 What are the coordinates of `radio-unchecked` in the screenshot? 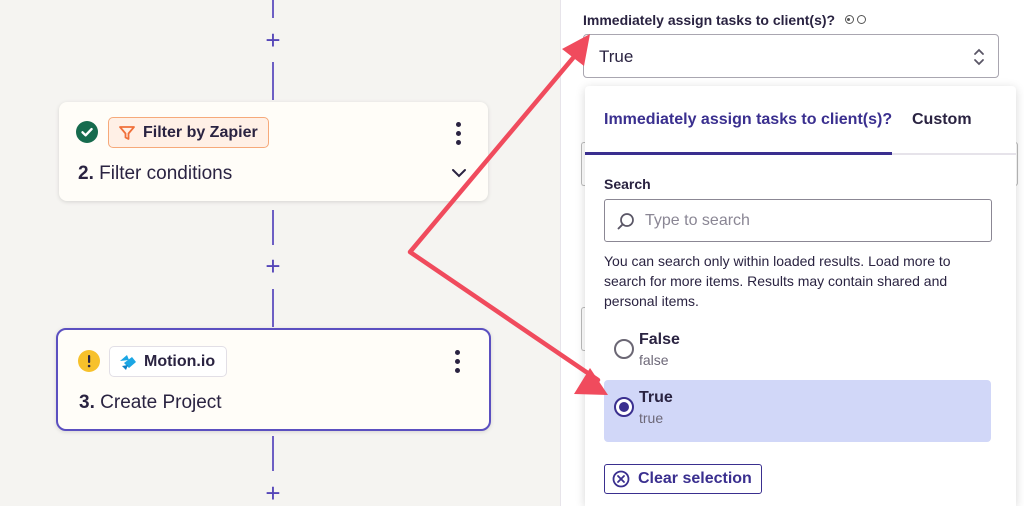 It's located at (624, 349).